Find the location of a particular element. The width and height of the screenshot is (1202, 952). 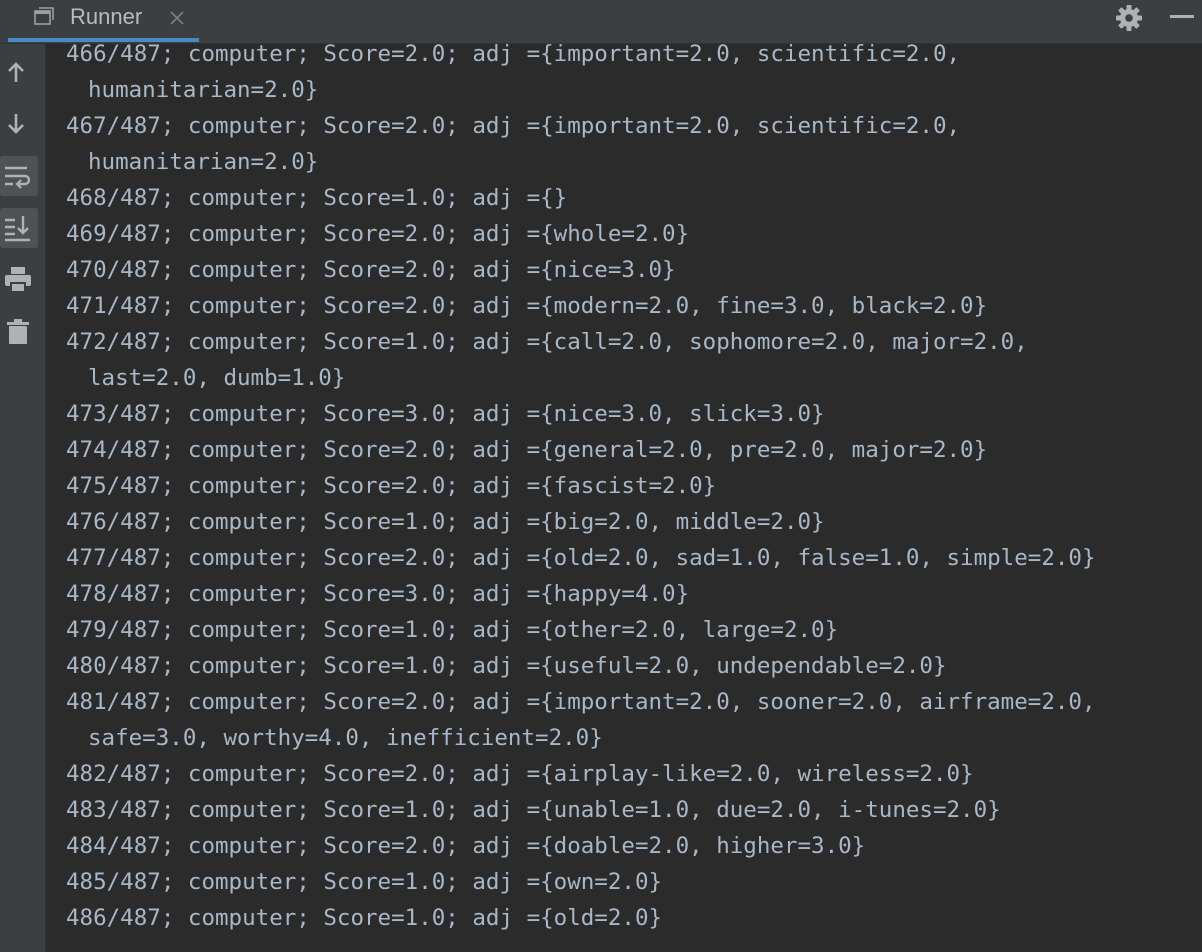

console-window-icon is located at coordinates (44, 17).